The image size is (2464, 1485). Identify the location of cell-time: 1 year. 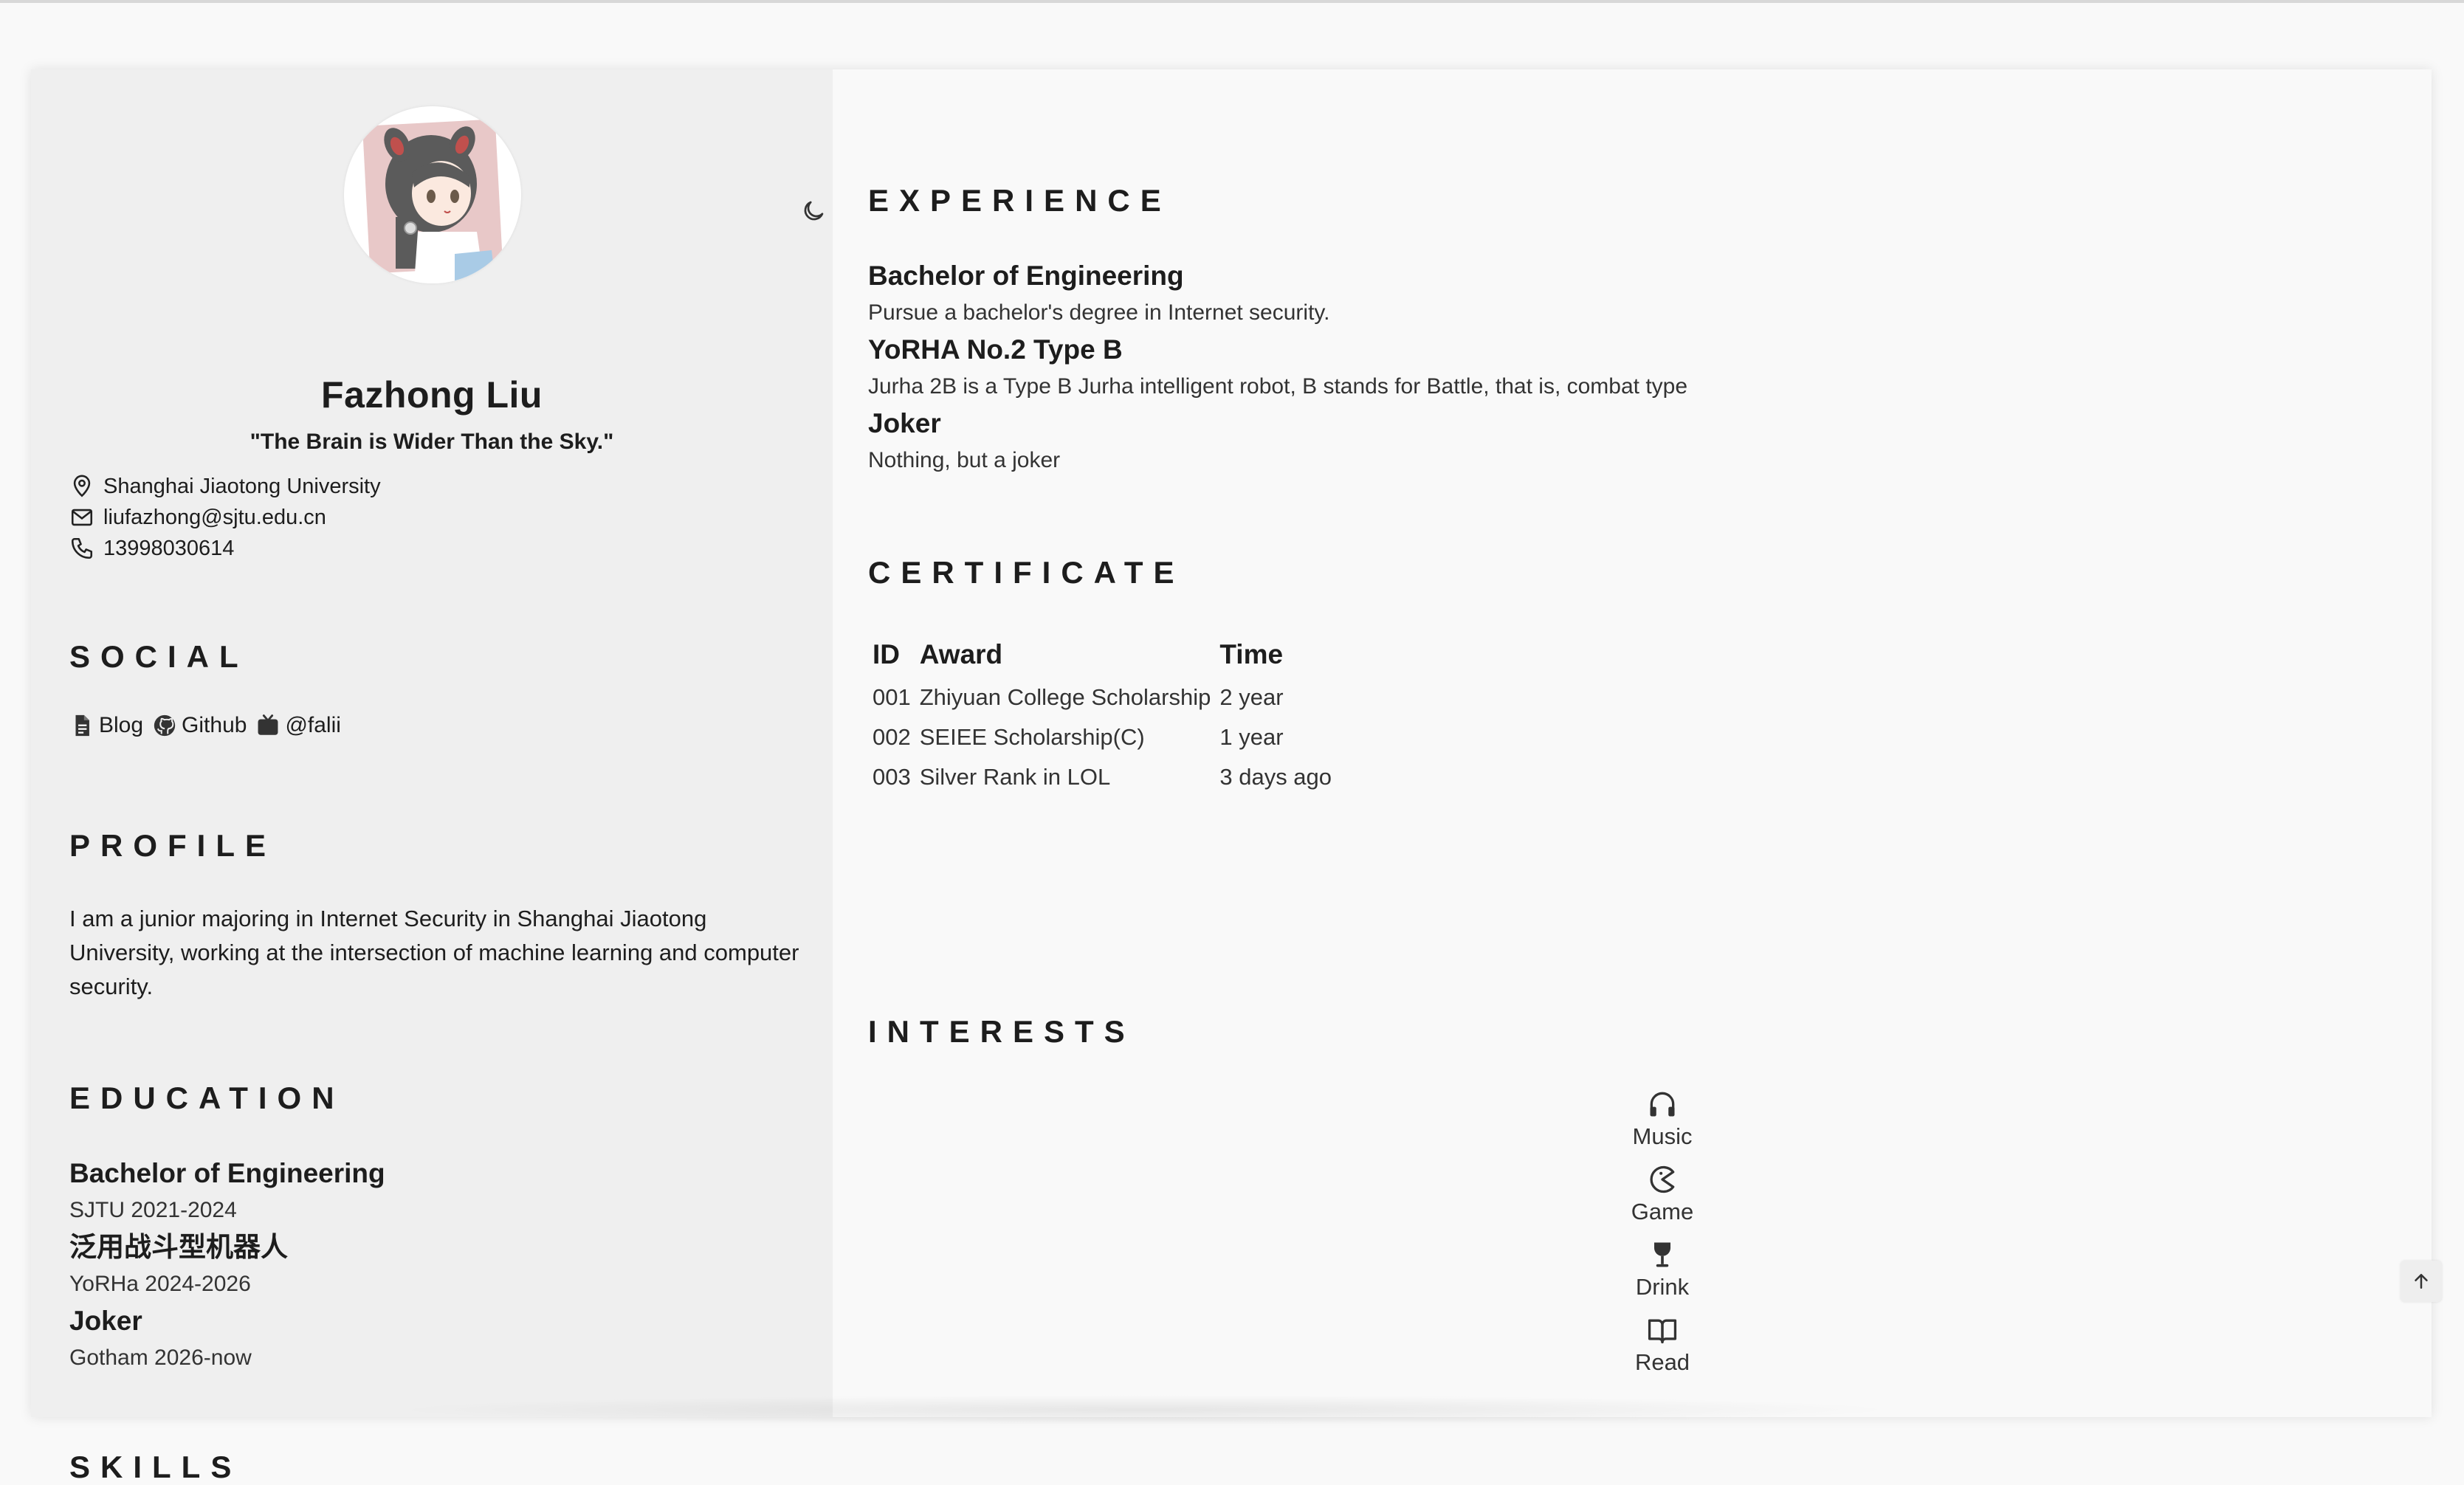
(1251, 737).